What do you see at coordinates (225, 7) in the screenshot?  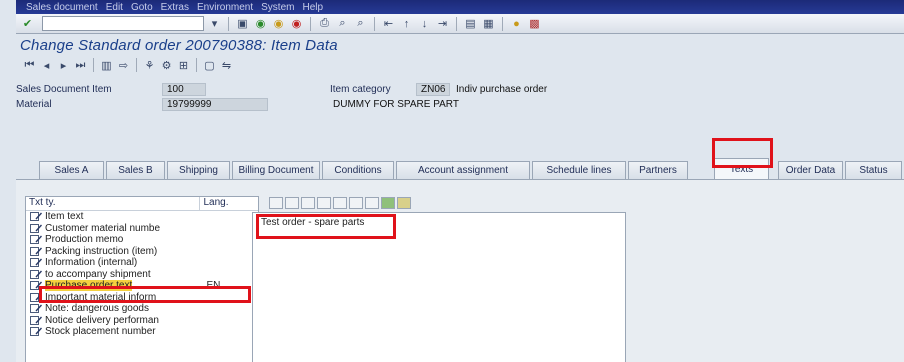 I see `menu-environment: Environment` at bounding box center [225, 7].